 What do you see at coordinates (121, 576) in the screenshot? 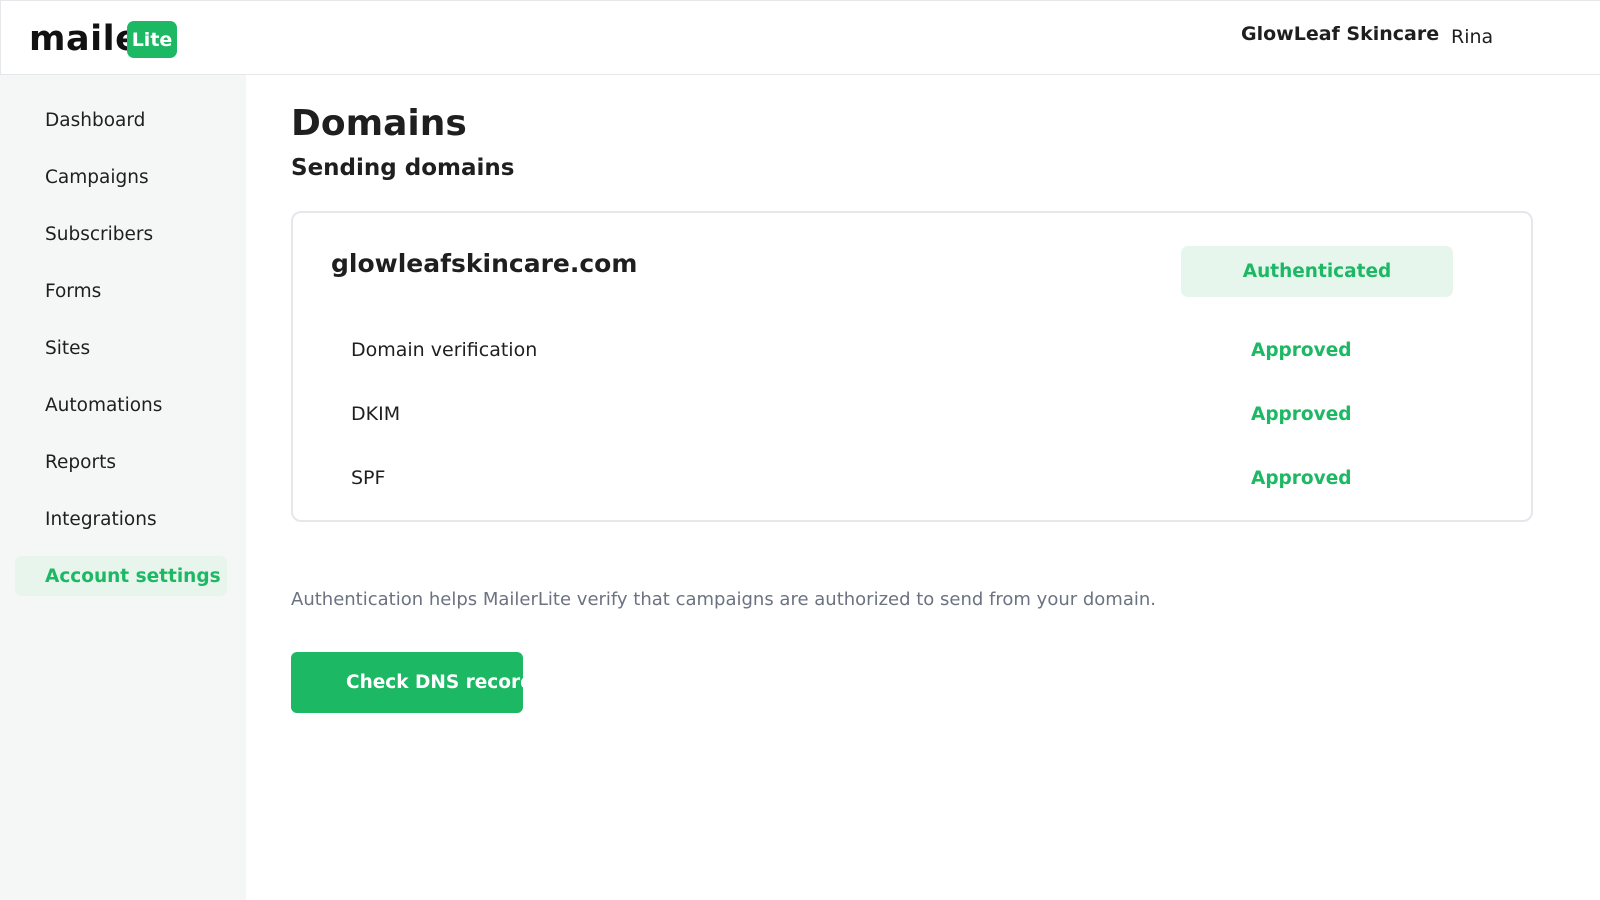
I see `sidebar-item-account-settings: Account settings` at bounding box center [121, 576].